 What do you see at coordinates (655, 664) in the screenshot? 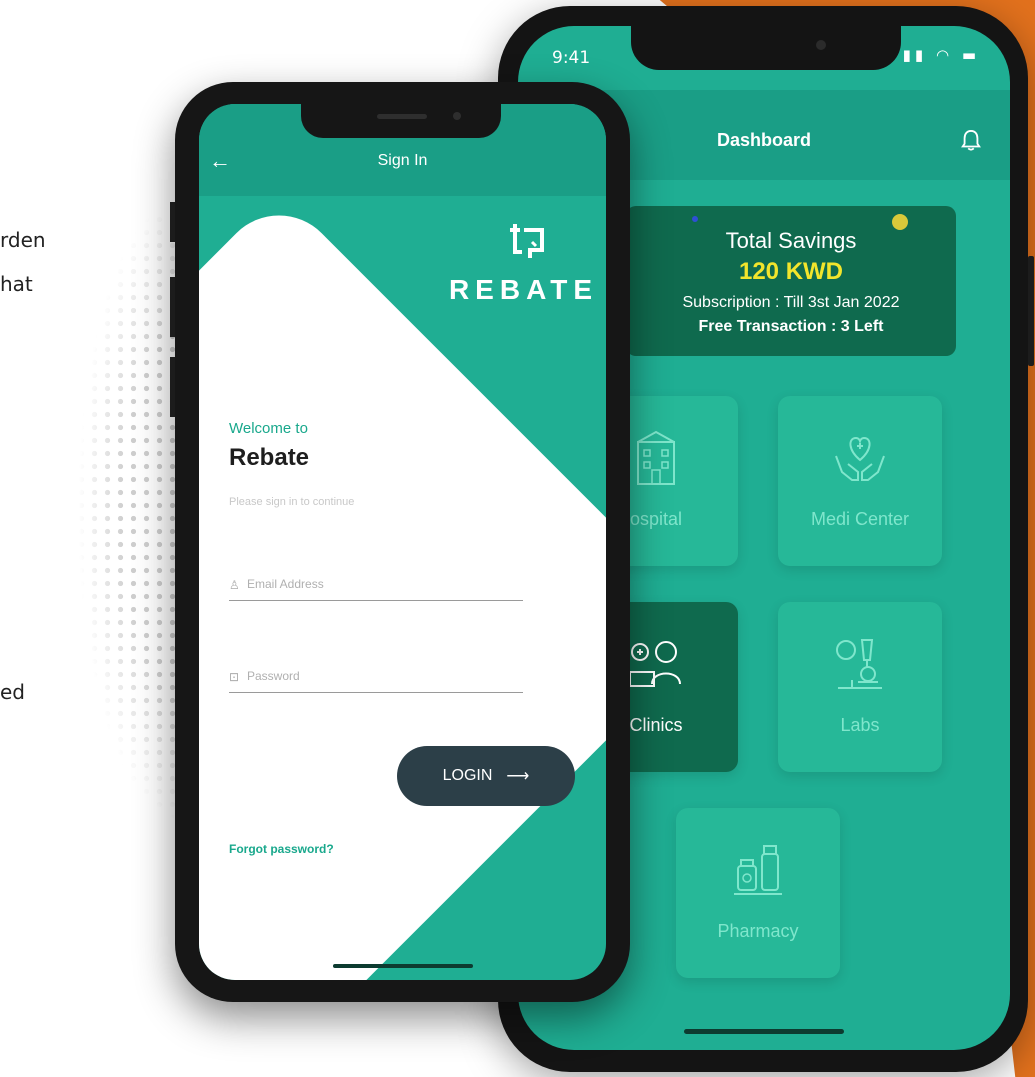
I see `doctor-icon` at bounding box center [655, 664].